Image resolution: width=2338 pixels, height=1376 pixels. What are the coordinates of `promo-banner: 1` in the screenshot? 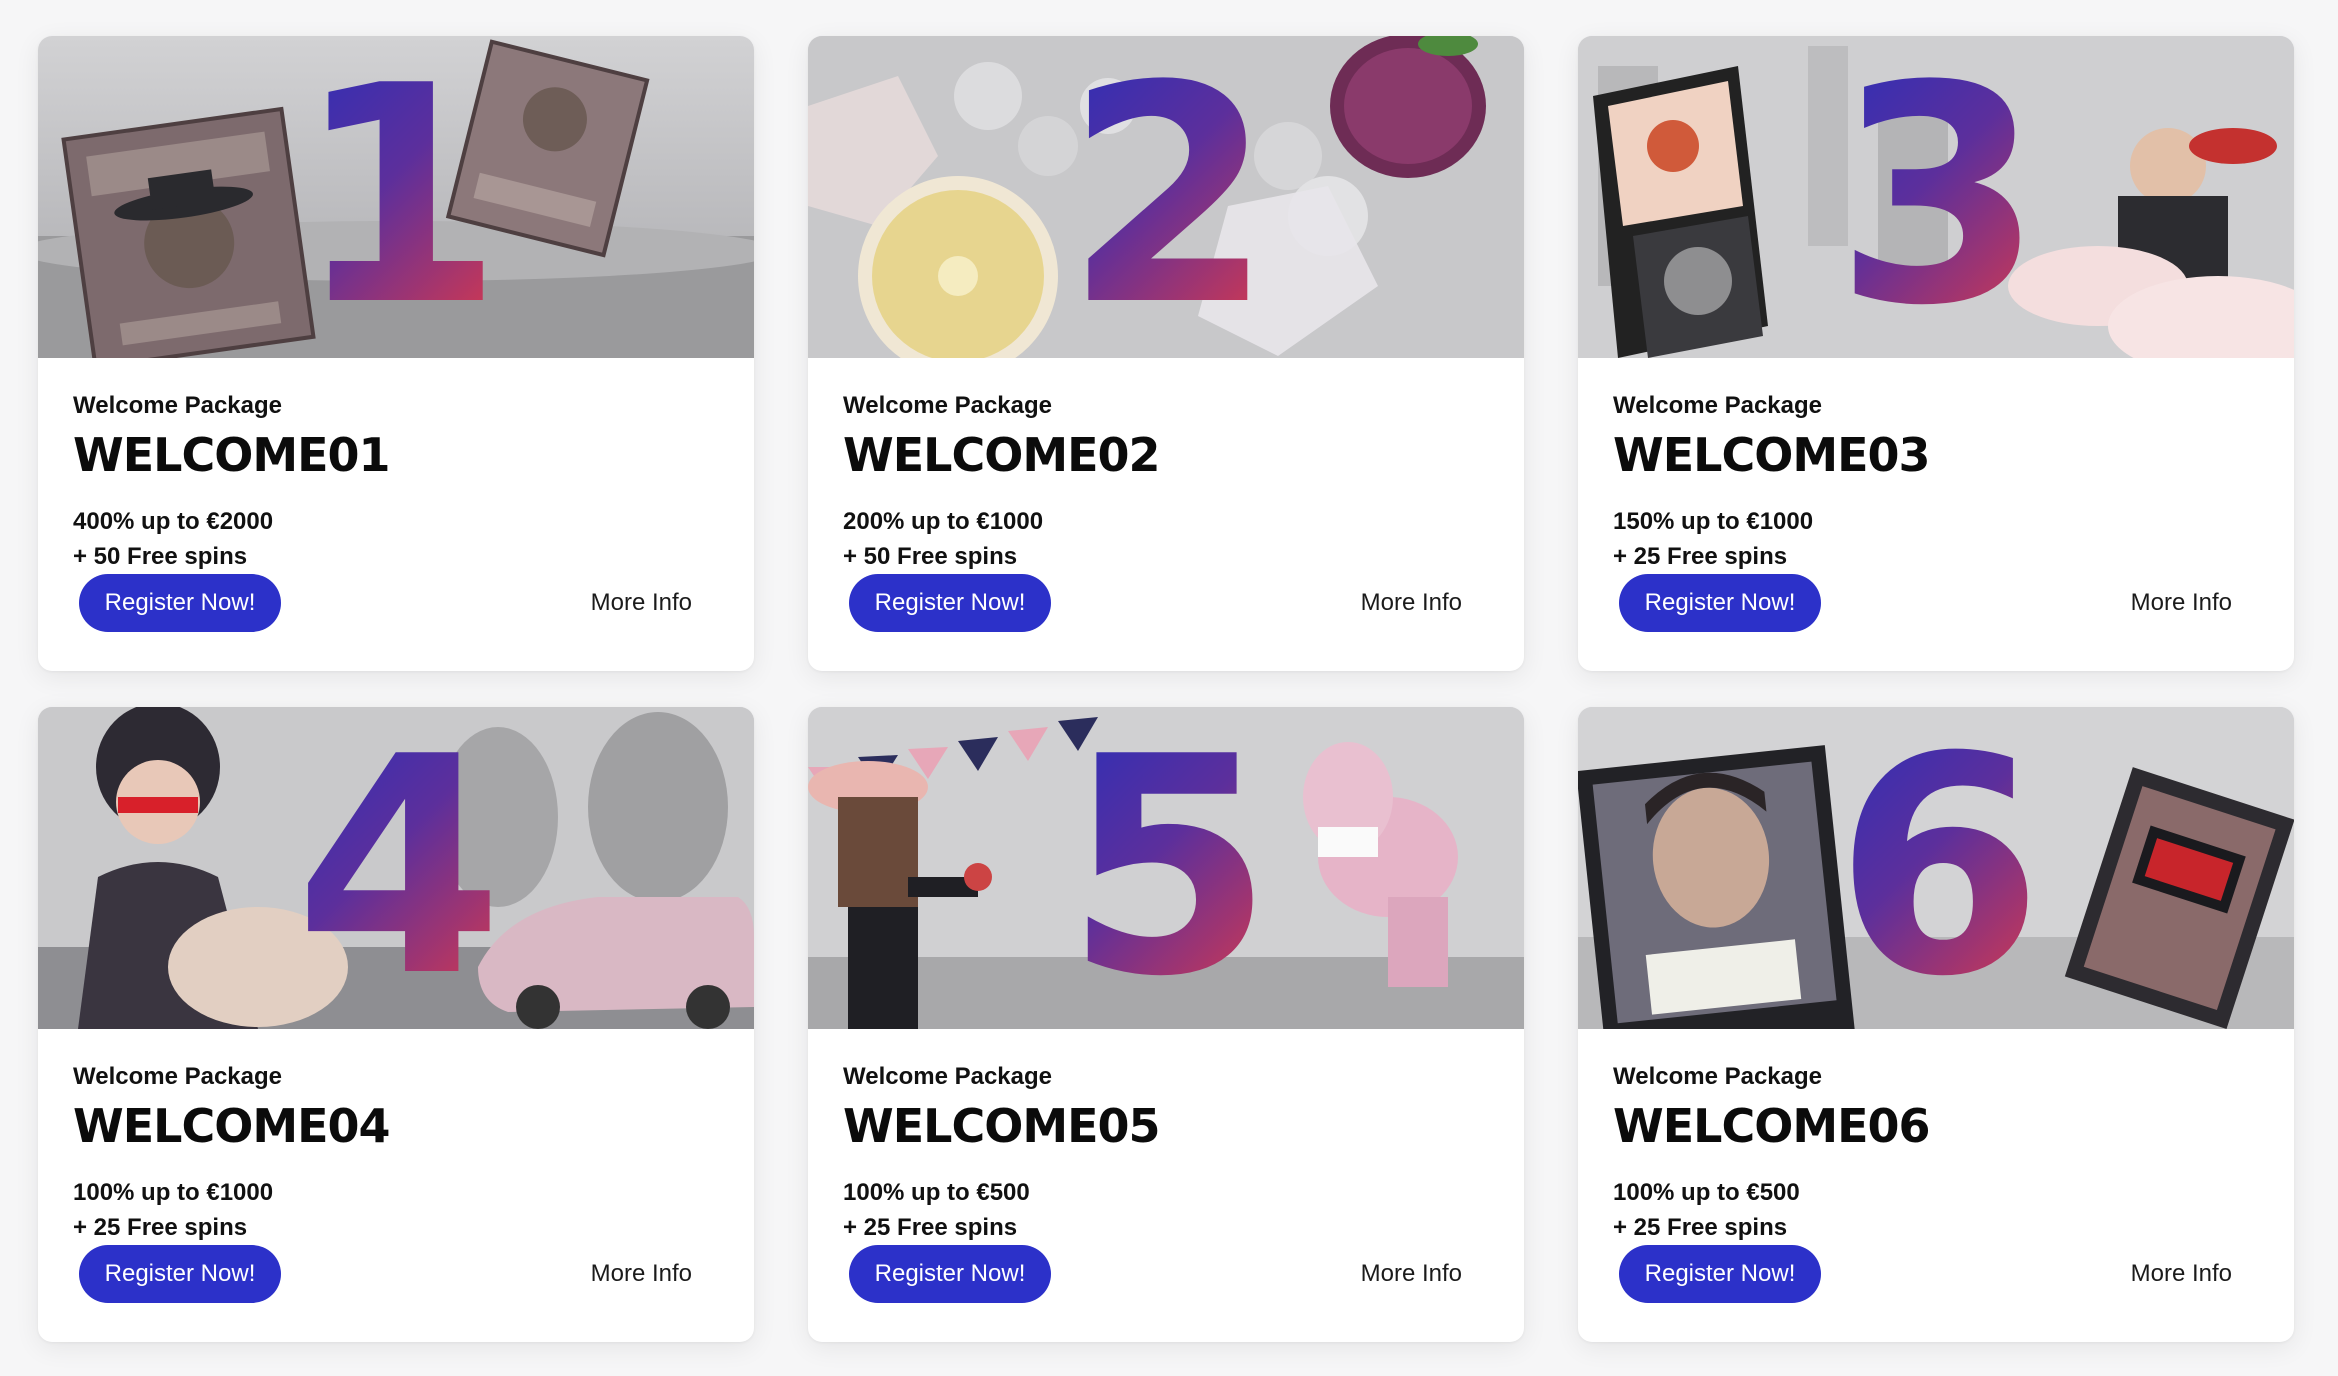 It's located at (396, 197).